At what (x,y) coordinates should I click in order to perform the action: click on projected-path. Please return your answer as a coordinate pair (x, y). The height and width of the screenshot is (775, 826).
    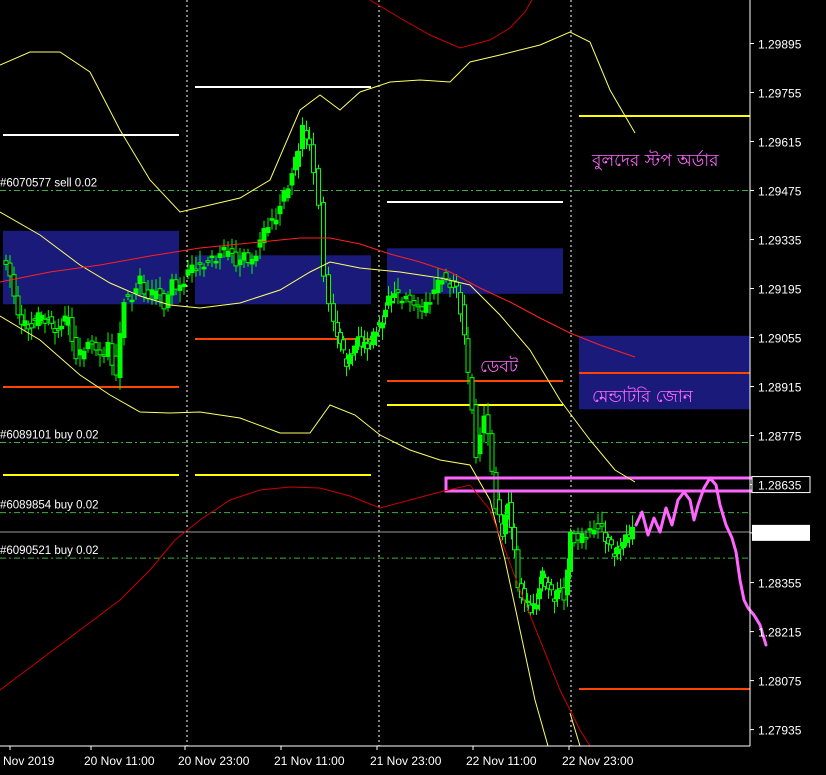
    Looking at the image, I should click on (701, 561).